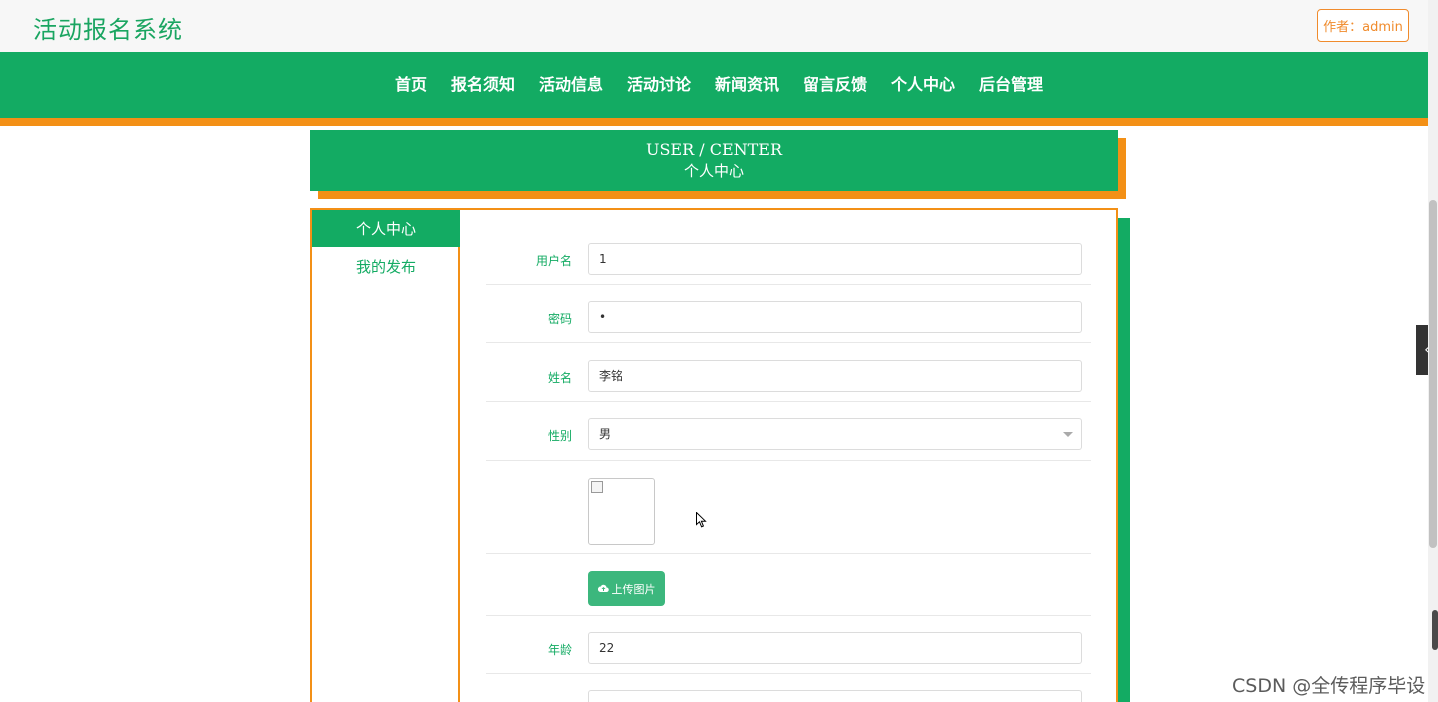 Image resolution: width=1438 pixels, height=702 pixels. I want to click on nav-item-discussion: 活动讨论, so click(659, 83).